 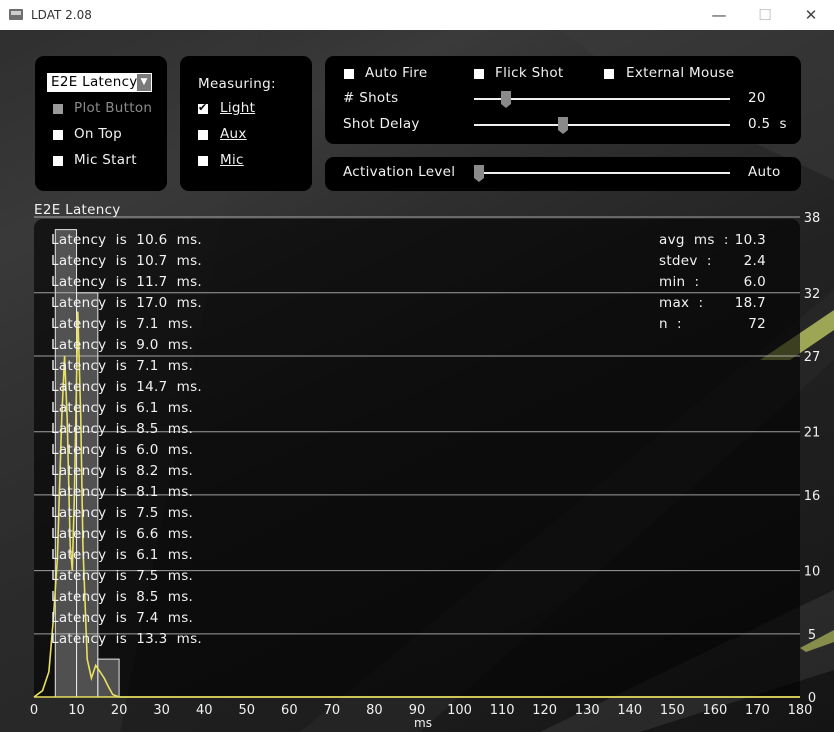 What do you see at coordinates (719, 15) in the screenshot?
I see `minimize-button: —` at bounding box center [719, 15].